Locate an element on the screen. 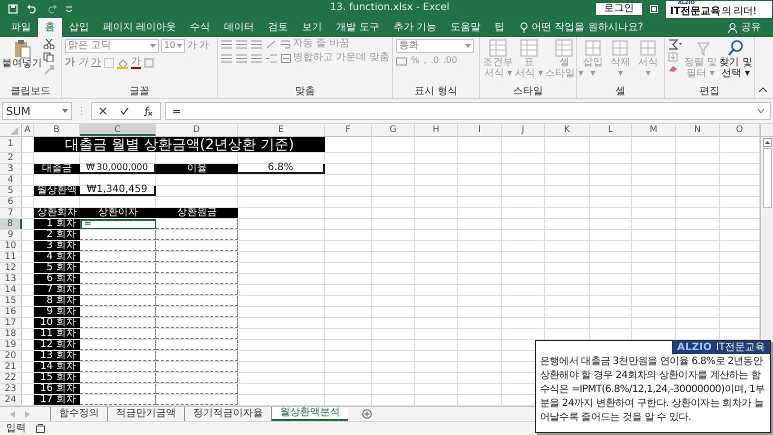  column-header: K is located at coordinates (567, 130).